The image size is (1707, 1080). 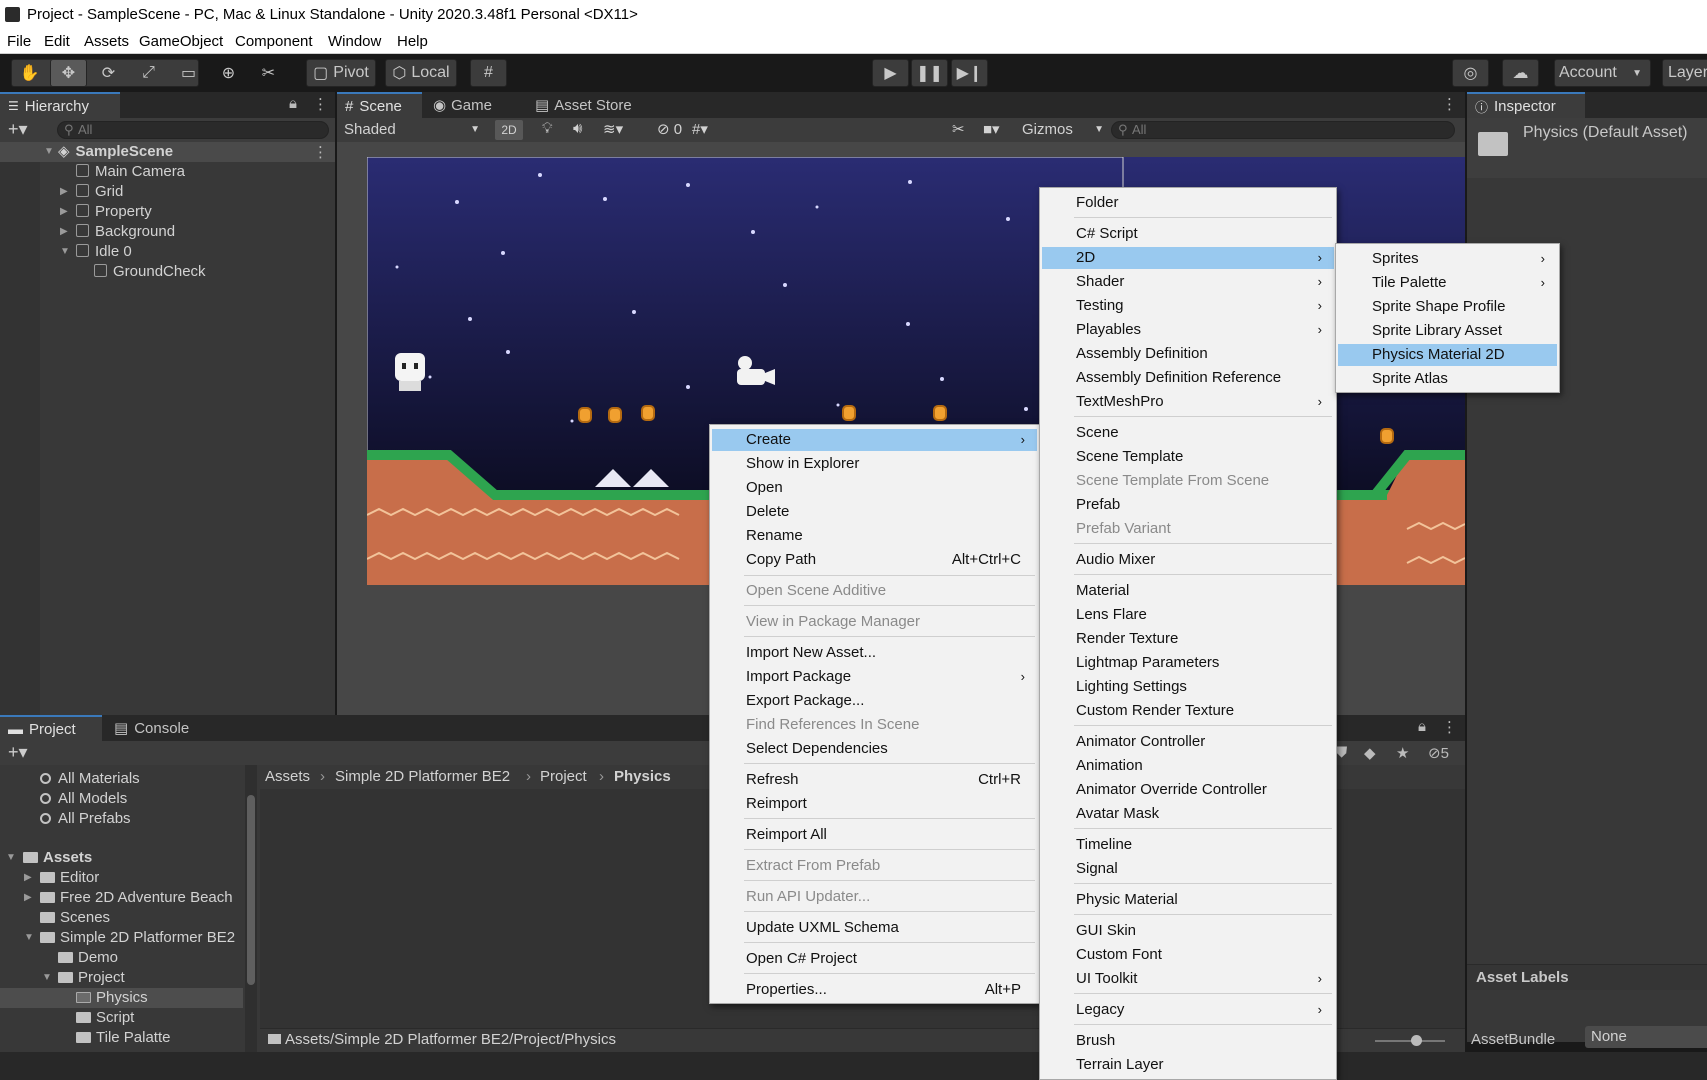 I want to click on tree-physics: Physics, so click(x=112, y=998).